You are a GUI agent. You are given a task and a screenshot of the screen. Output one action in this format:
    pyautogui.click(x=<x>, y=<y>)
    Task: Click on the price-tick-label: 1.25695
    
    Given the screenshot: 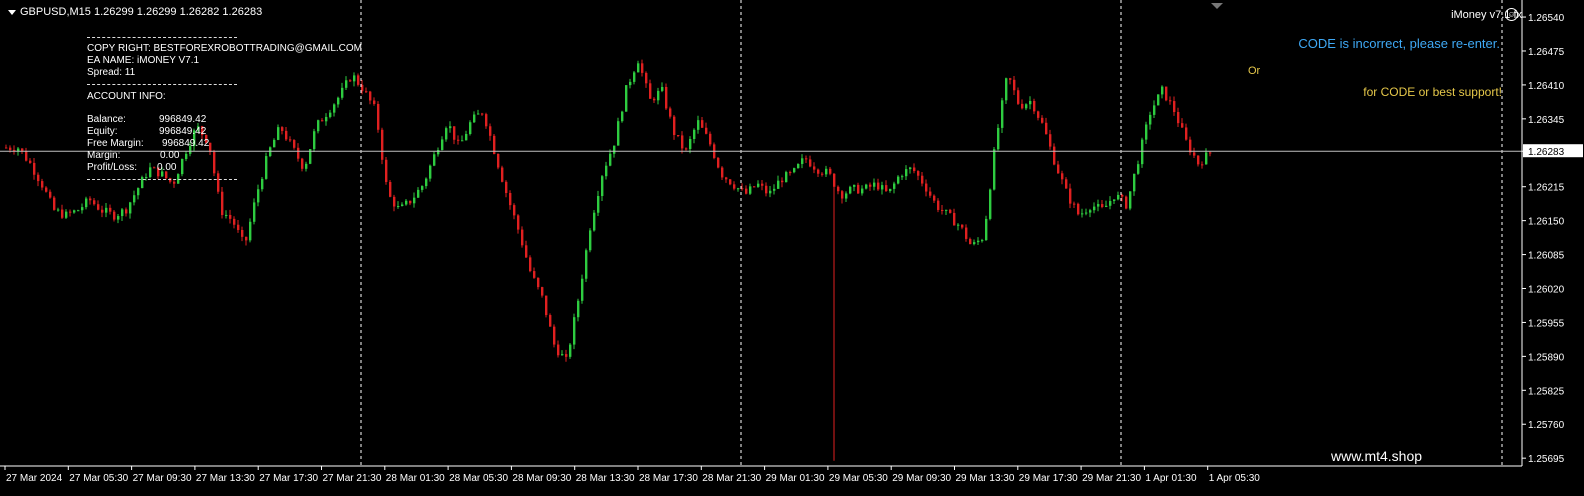 What is the action you would take?
    pyautogui.click(x=1546, y=459)
    